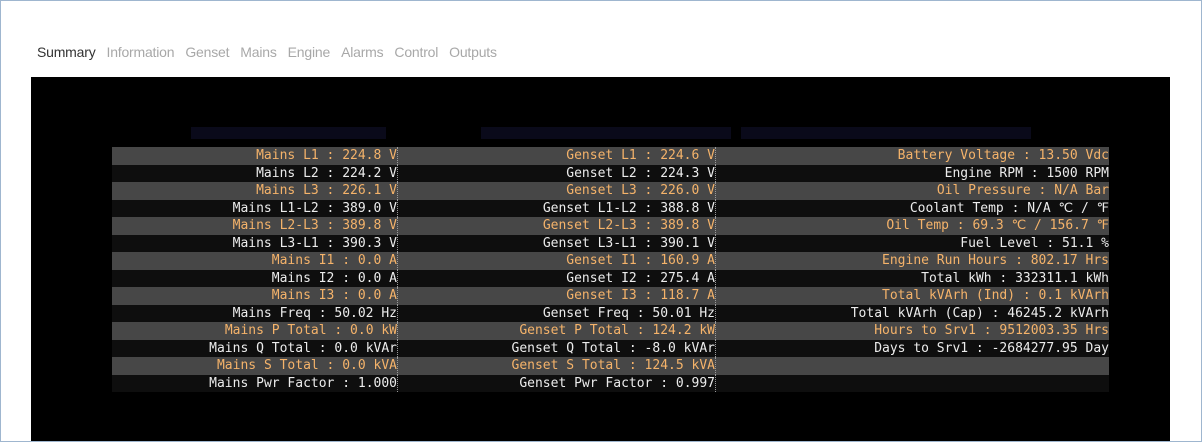 The width and height of the screenshot is (1202, 442). I want to click on engine-value-cell: Fuel Level : 51.1 %, so click(1034, 243).